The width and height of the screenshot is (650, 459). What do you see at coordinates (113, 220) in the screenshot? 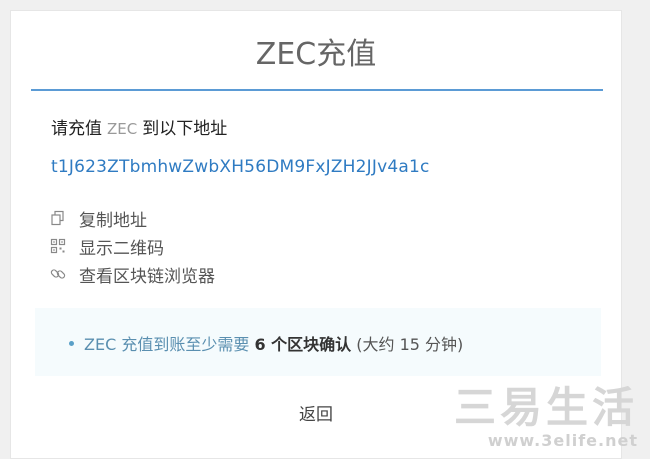
I see `copy-address-label: 复制地址` at bounding box center [113, 220].